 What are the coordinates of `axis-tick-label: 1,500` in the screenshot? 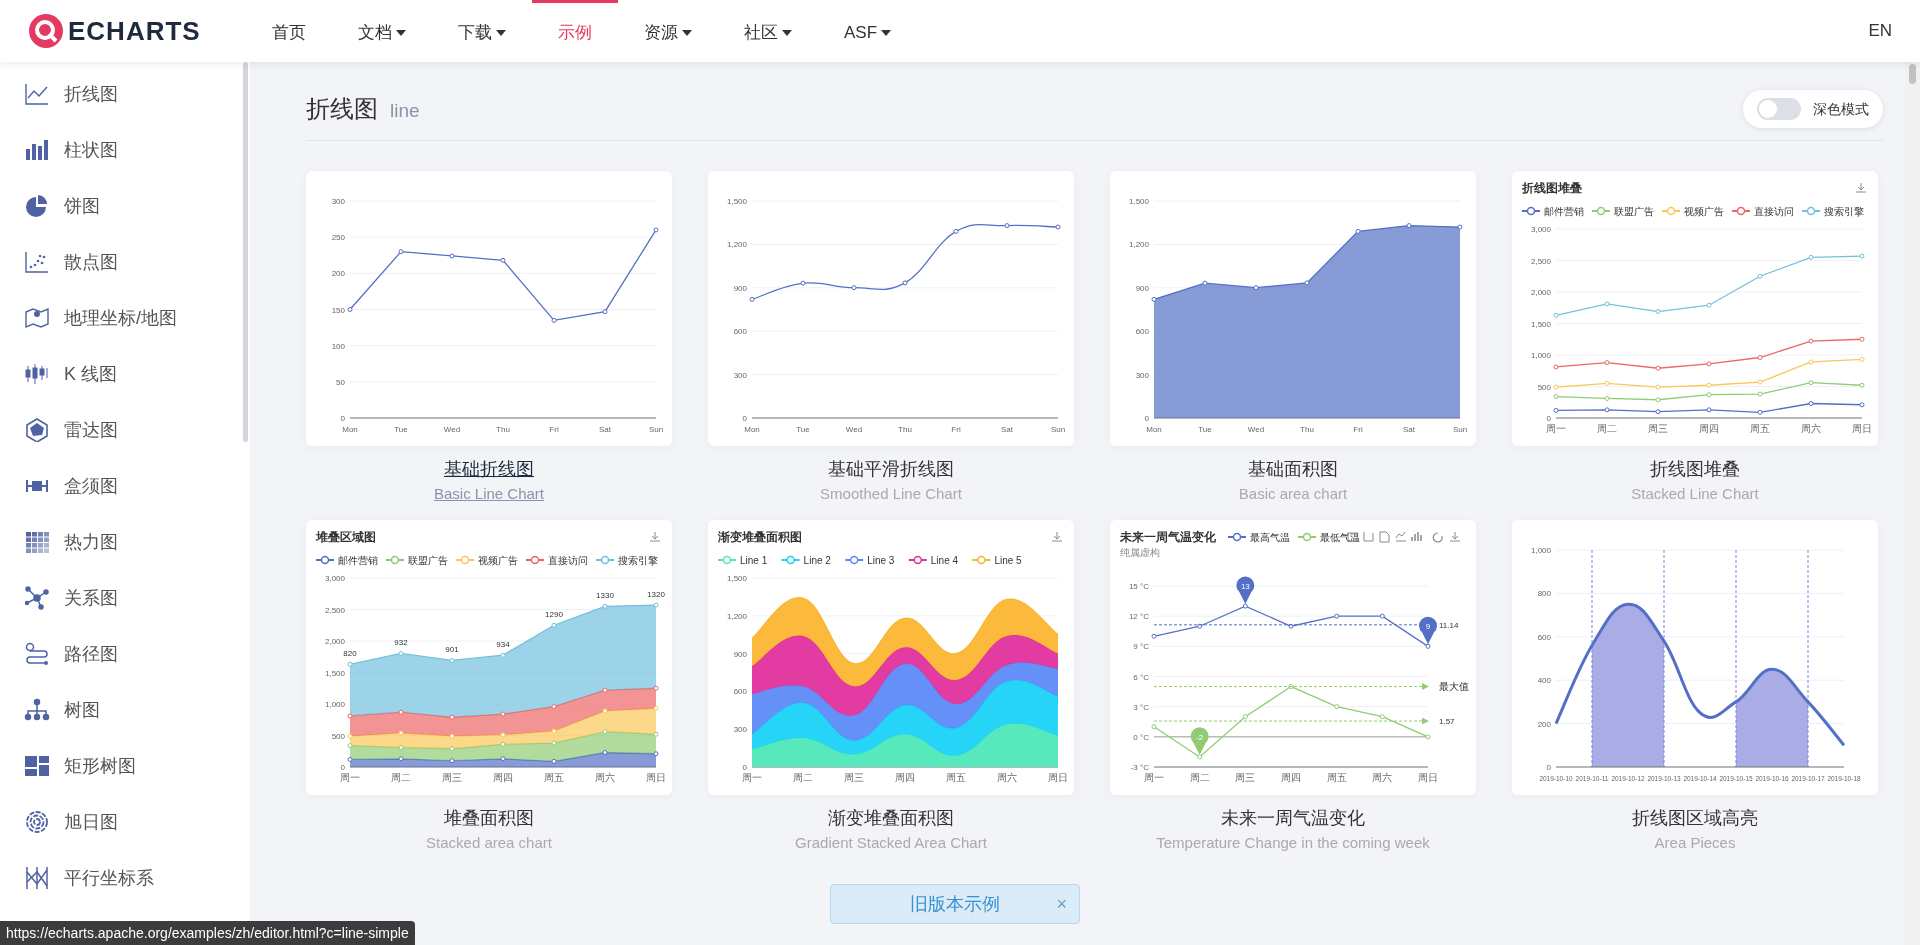 It's located at (1138, 201).